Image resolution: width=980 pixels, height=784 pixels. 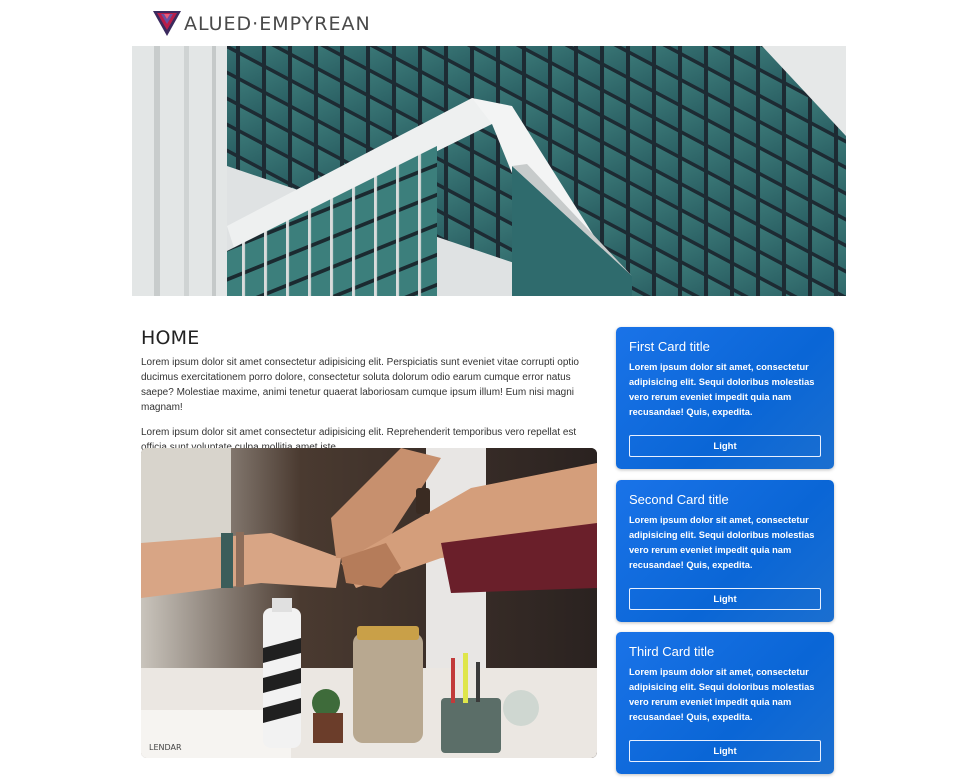 What do you see at coordinates (725, 599) in the screenshot?
I see `card-2-light-button: Light` at bounding box center [725, 599].